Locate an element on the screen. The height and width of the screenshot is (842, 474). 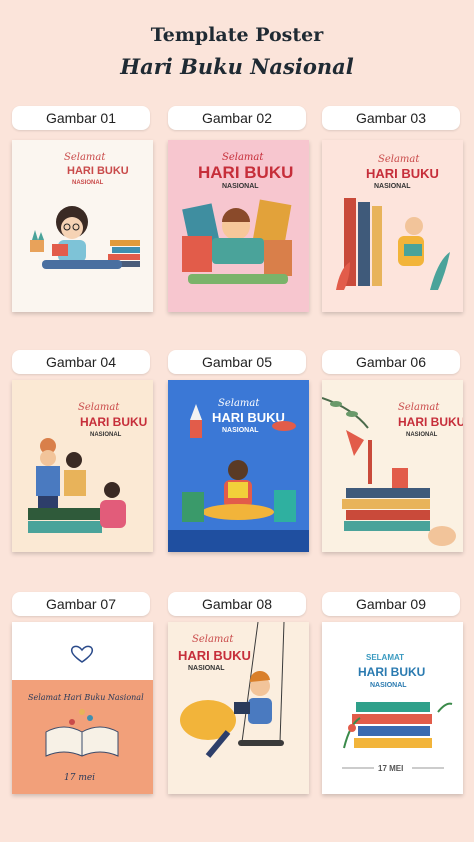
page-title: Template Poster is located at coordinates (237, 35).